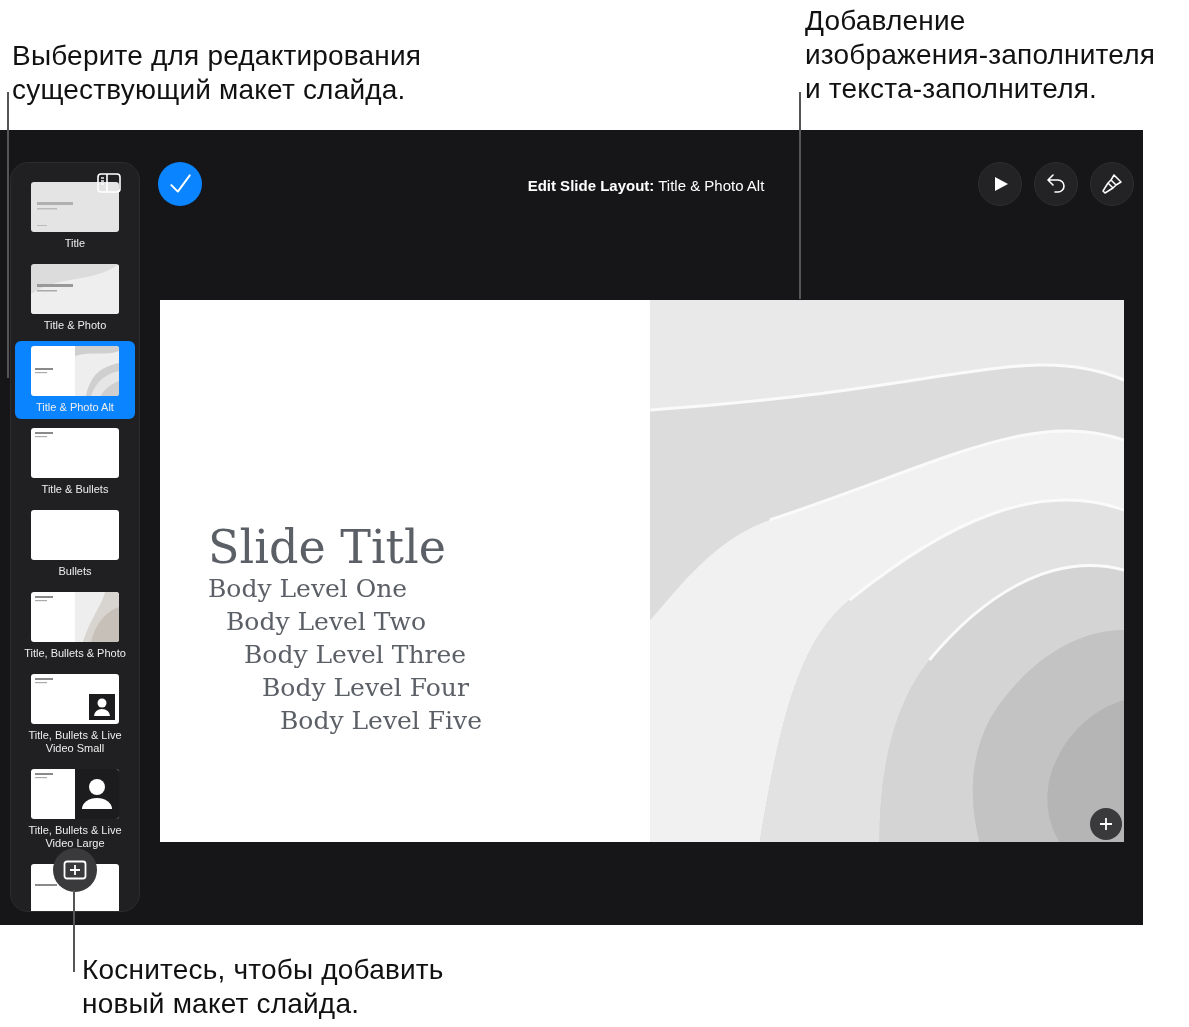  Describe the element at coordinates (980, 55) in the screenshot. I see `callout-text: Добавление изображения-заполнителя и текста-заполнителя.` at that location.